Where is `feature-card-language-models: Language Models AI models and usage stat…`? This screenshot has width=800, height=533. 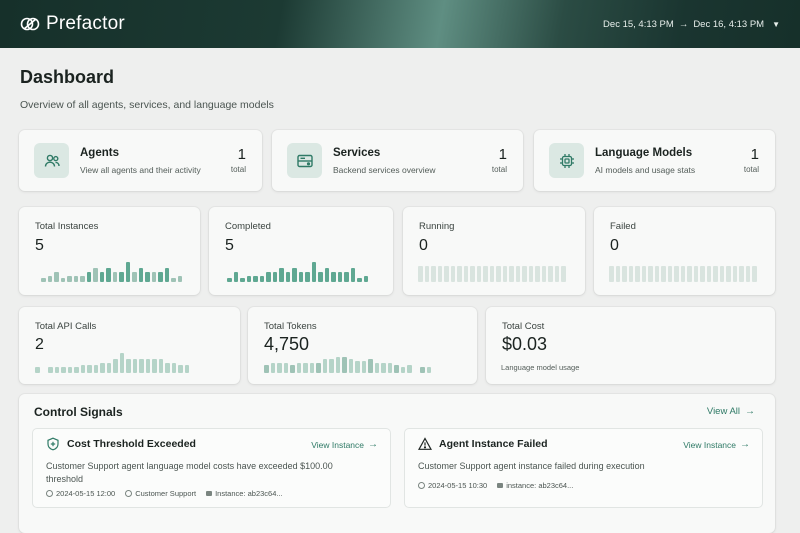 feature-card-language-models: Language Models AI models and usage stat… is located at coordinates (654, 160).